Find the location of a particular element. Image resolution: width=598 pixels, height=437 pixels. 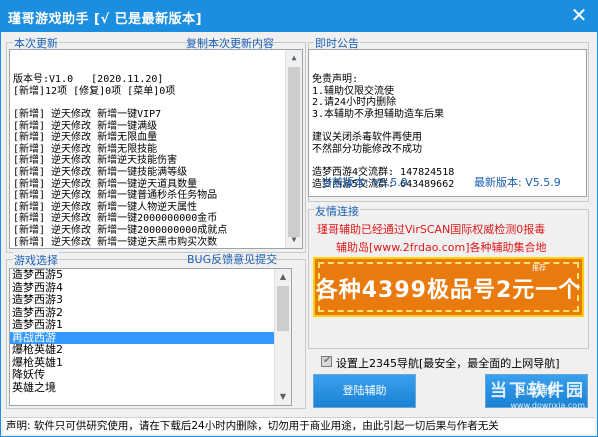

list-scroll-up-icon: ▲ is located at coordinates (283, 277).